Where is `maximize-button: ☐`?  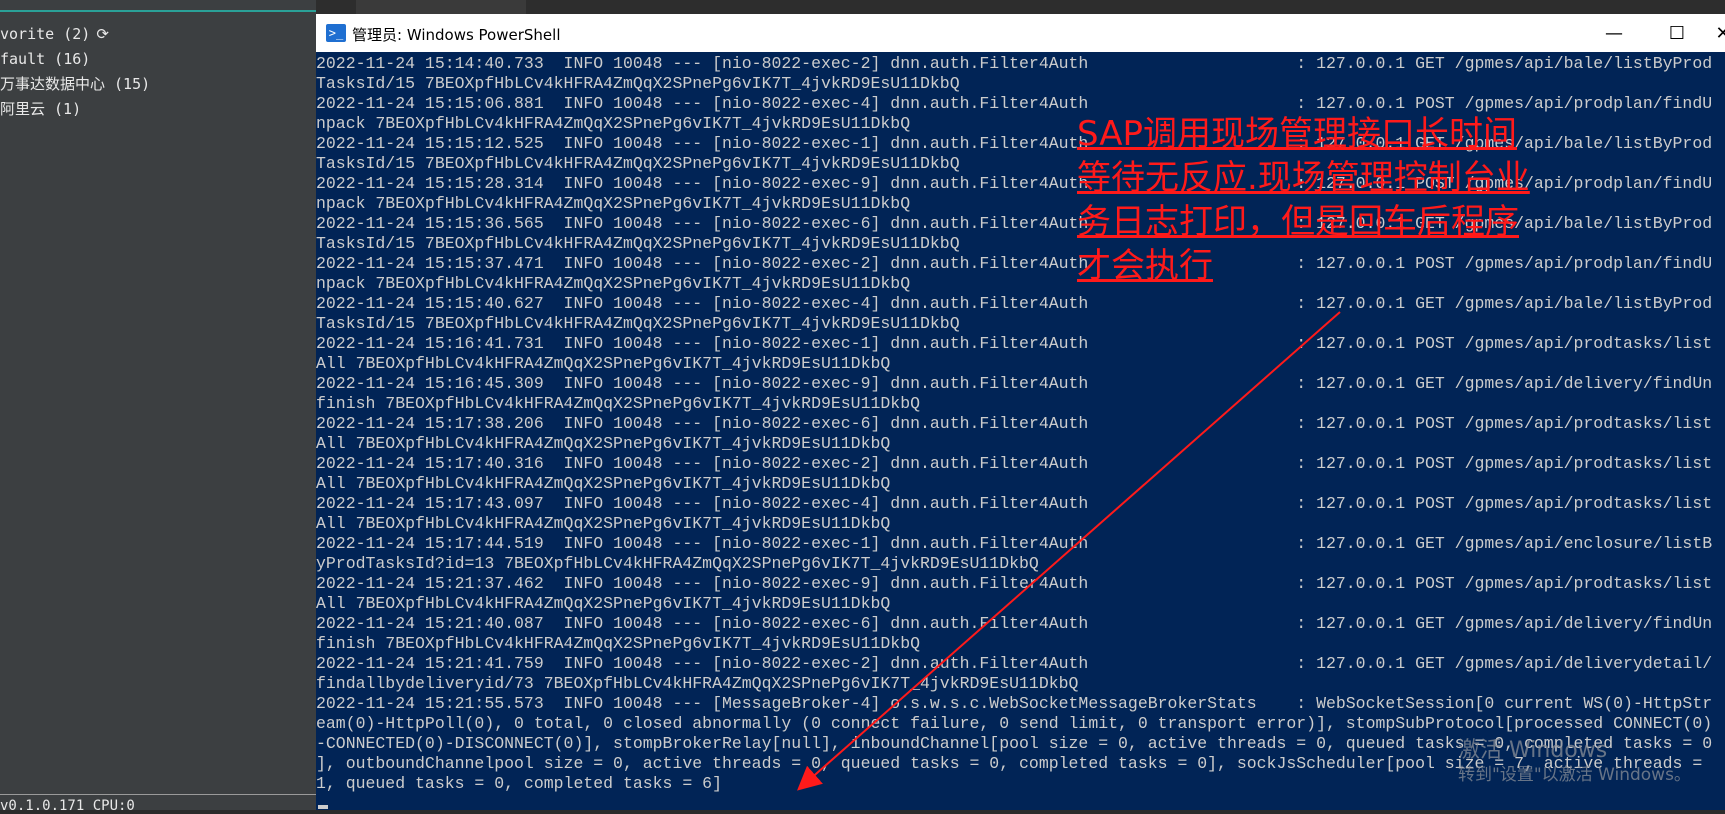
maximize-button: ☐ is located at coordinates (1677, 33).